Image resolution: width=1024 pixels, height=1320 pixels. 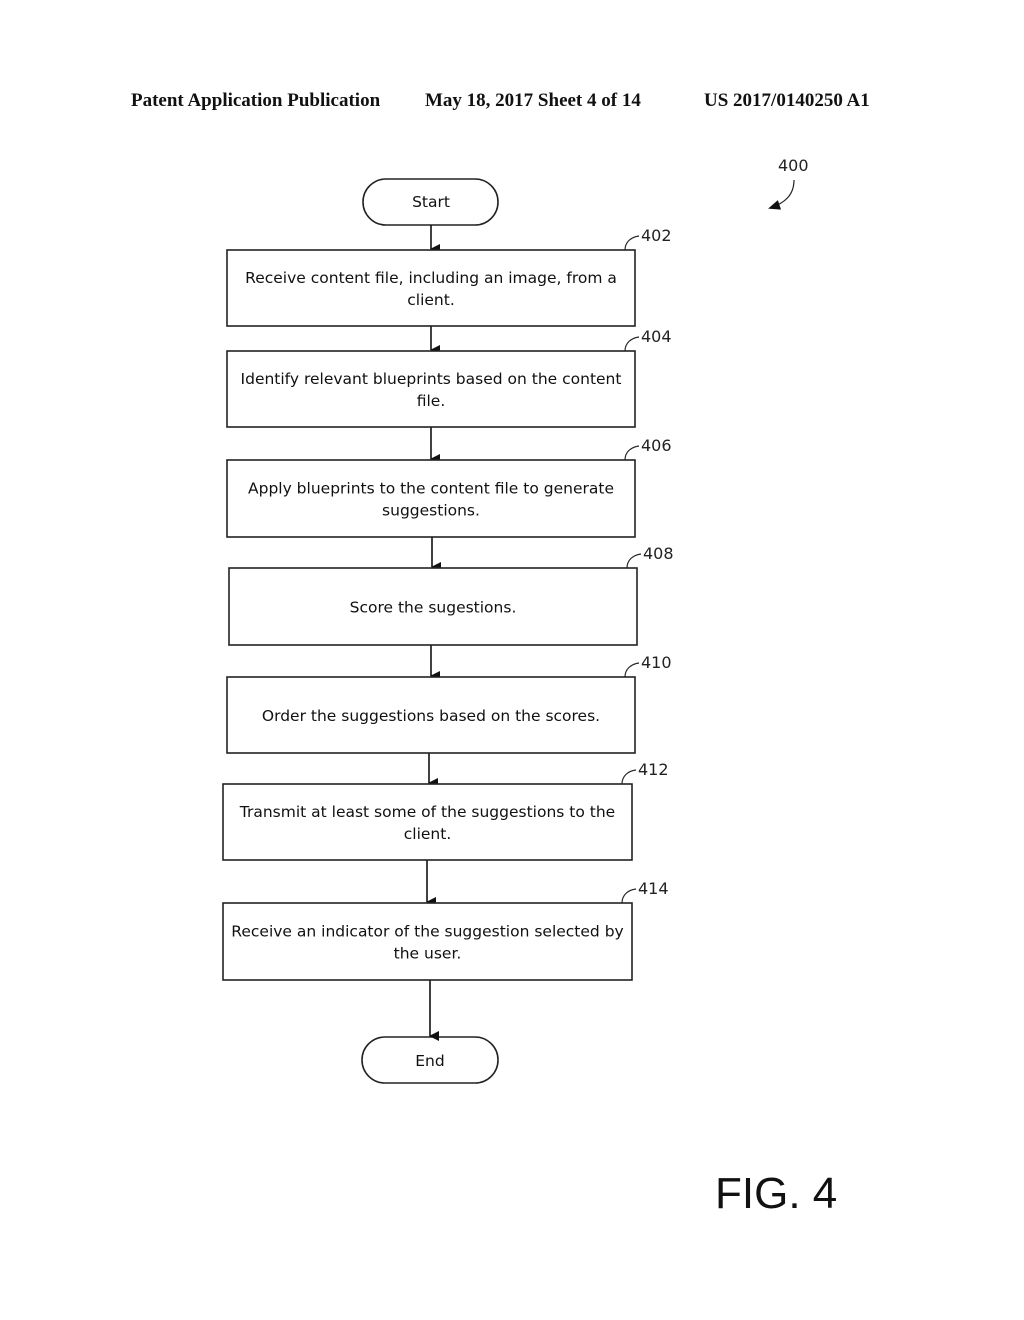 What do you see at coordinates (793, 165) in the screenshot?
I see `figure-reference-label: 400` at bounding box center [793, 165].